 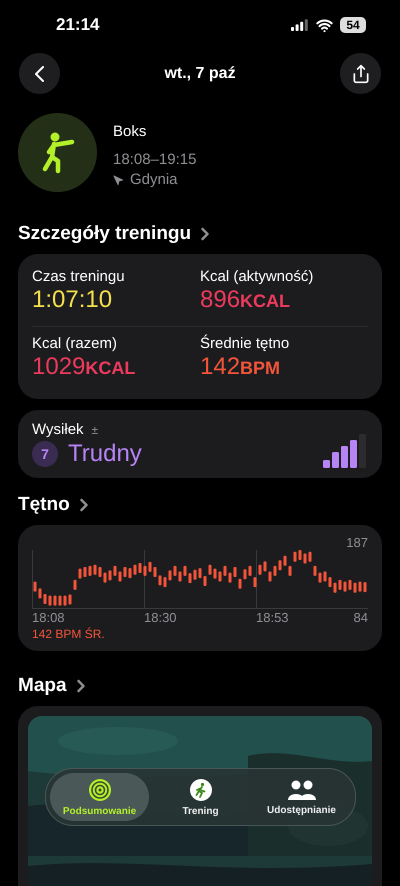 I want to click on share-button, so click(x=360, y=73).